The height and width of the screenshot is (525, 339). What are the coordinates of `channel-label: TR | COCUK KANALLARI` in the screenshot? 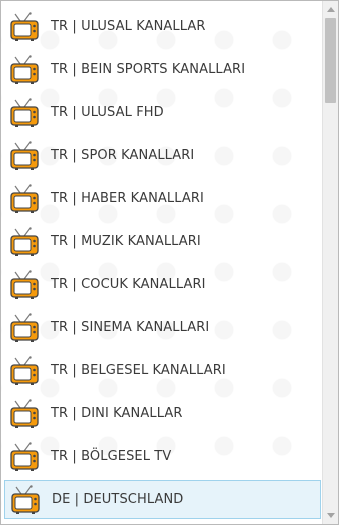 It's located at (128, 284).